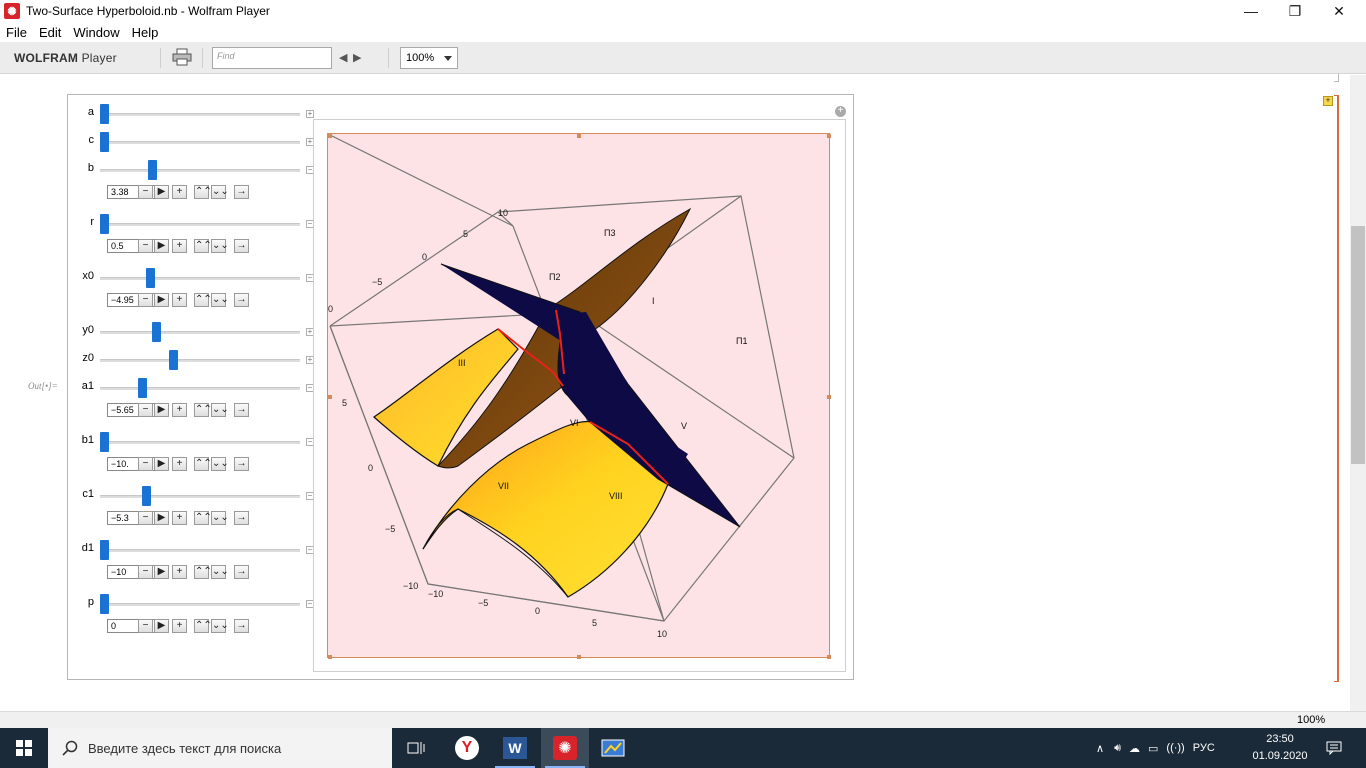 The image size is (1366, 768). Describe the element at coordinates (343, 57) in the screenshot. I see `find-previous-icon: ◀` at that location.